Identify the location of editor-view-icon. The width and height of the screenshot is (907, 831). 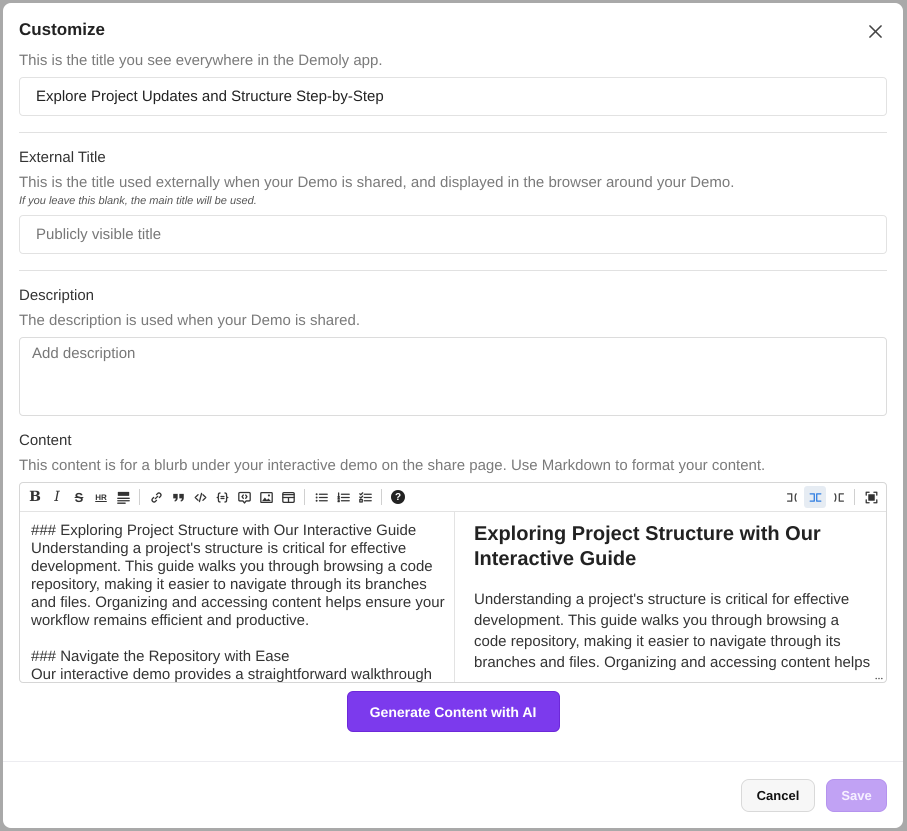
(792, 497).